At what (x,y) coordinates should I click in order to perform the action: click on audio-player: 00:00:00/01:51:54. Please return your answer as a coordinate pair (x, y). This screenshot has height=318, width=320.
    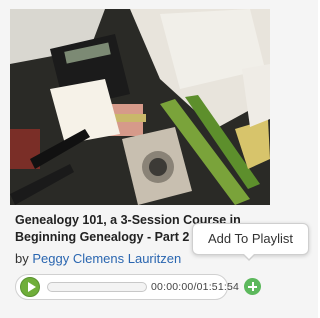
    Looking at the image, I should click on (127, 287).